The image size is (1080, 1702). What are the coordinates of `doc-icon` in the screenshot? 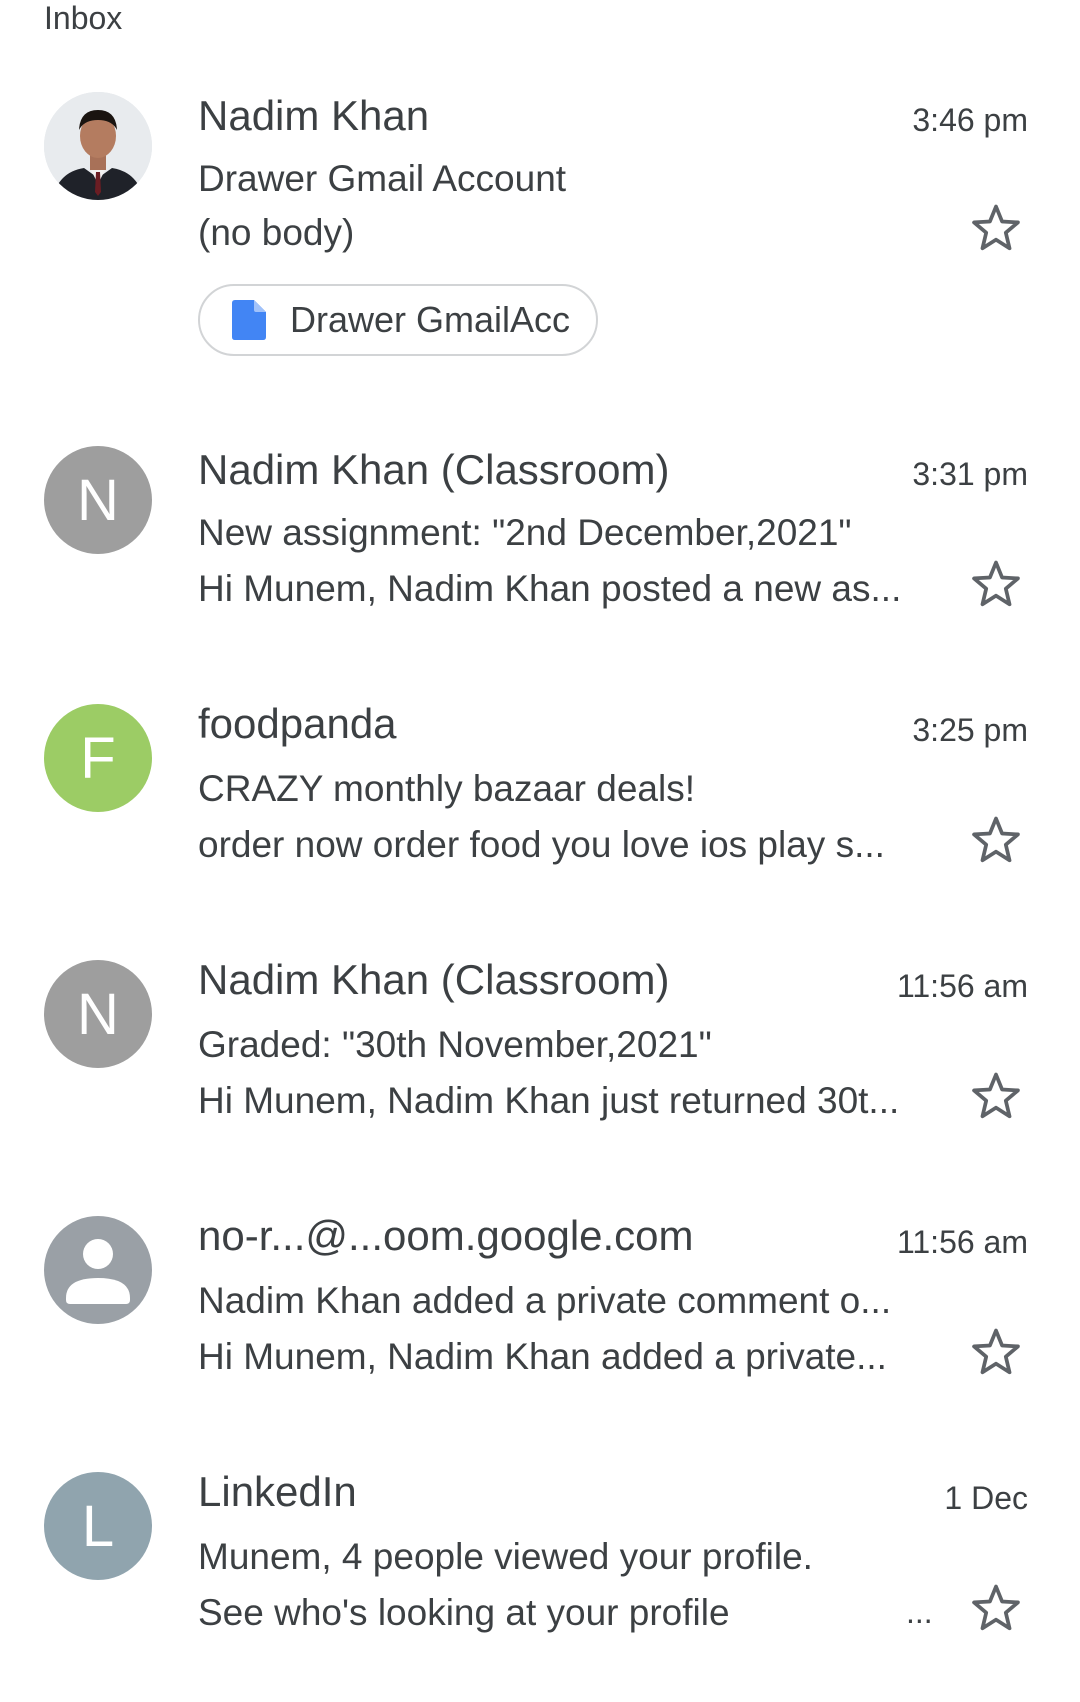 It's located at (249, 320).